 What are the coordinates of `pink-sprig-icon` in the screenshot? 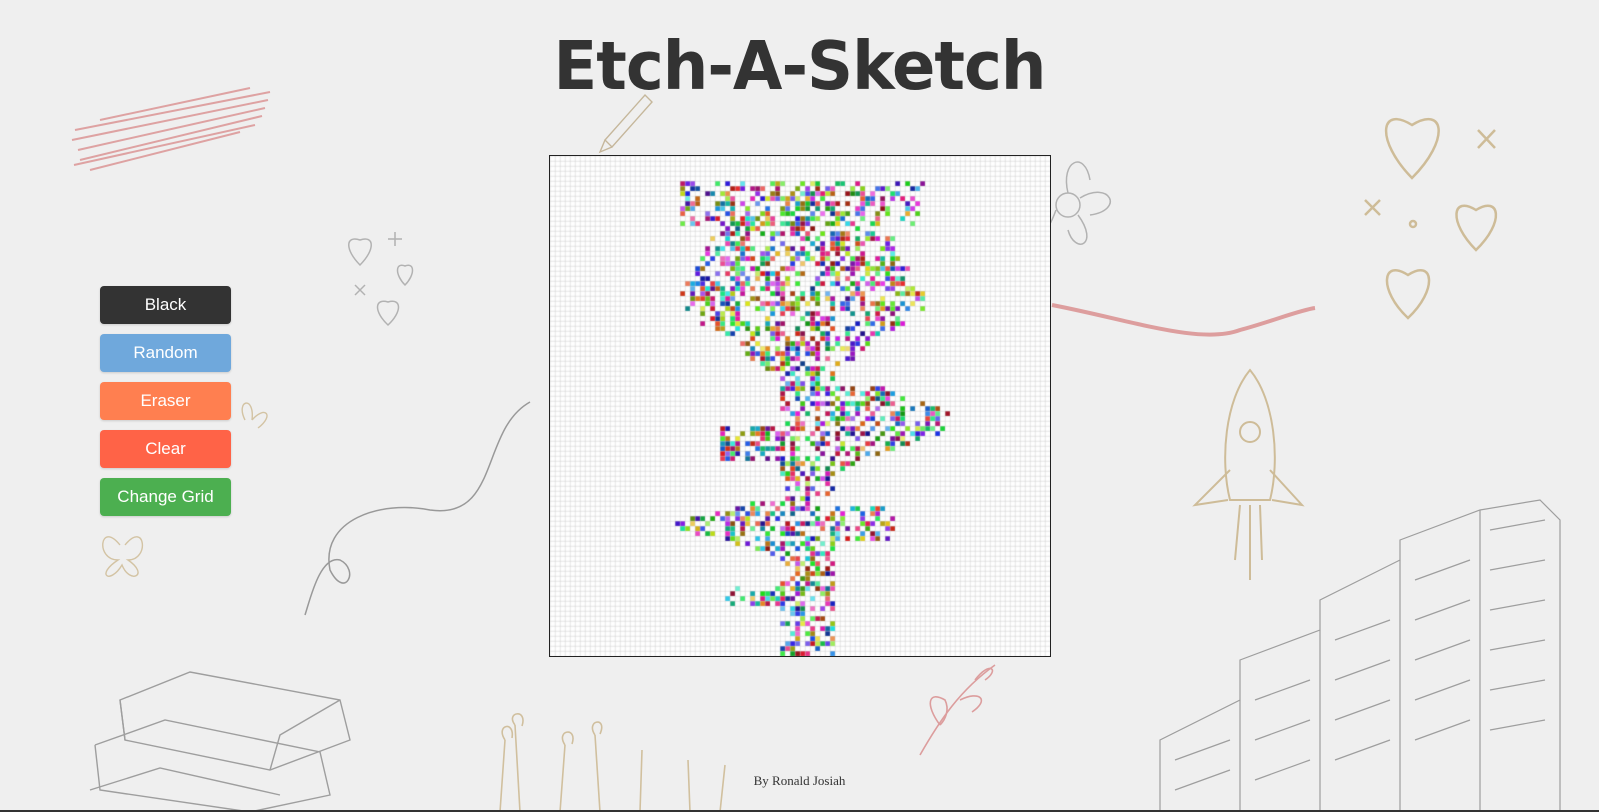 It's located at (957, 710).